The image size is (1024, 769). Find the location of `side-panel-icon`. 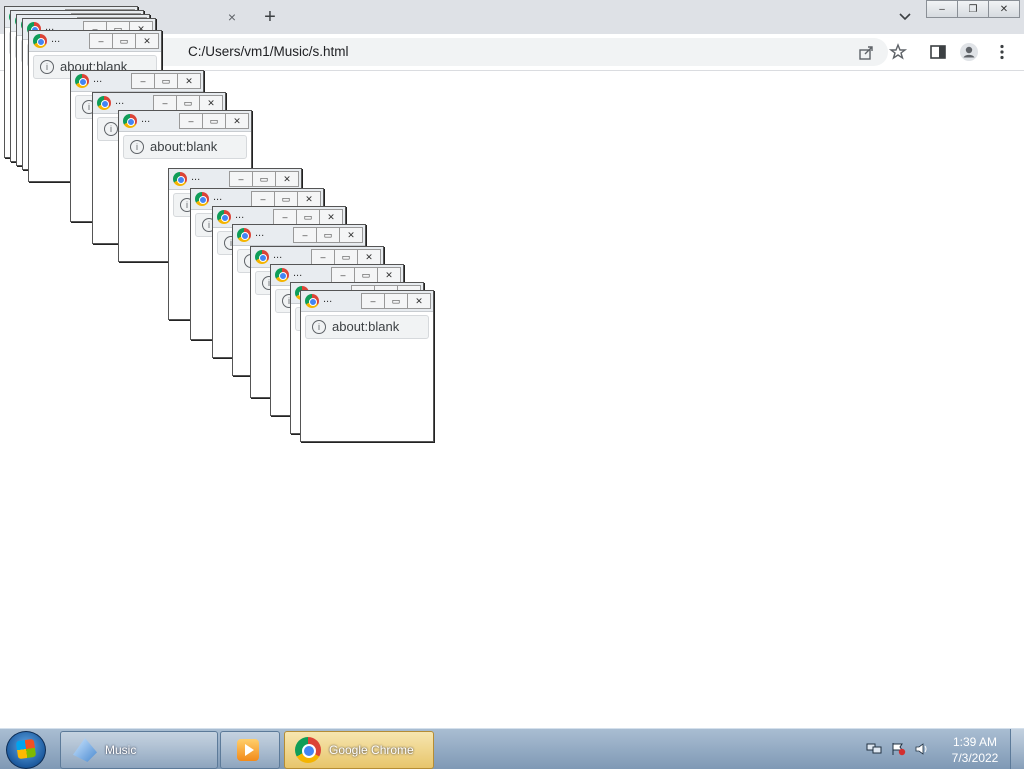

side-panel-icon is located at coordinates (938, 52).